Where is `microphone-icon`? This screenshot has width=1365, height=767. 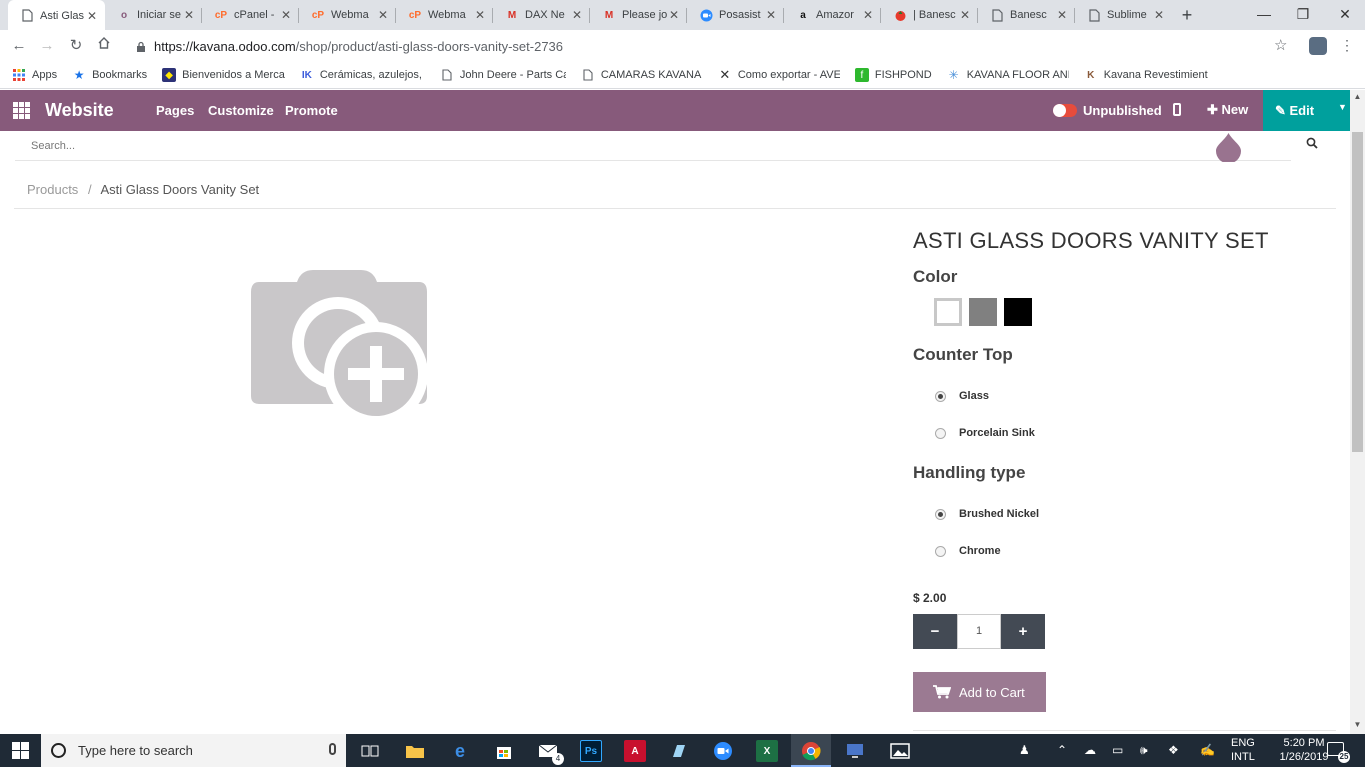 microphone-icon is located at coordinates (332, 749).